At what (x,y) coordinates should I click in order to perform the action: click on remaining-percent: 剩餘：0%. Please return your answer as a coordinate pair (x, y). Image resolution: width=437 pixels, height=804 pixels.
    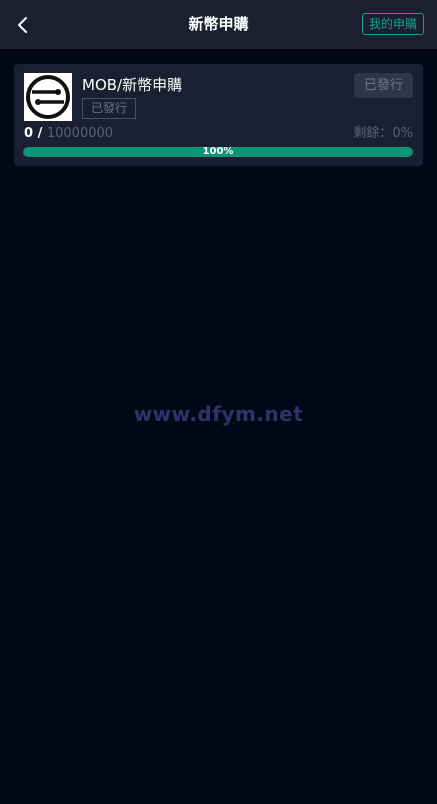
    Looking at the image, I should click on (383, 133).